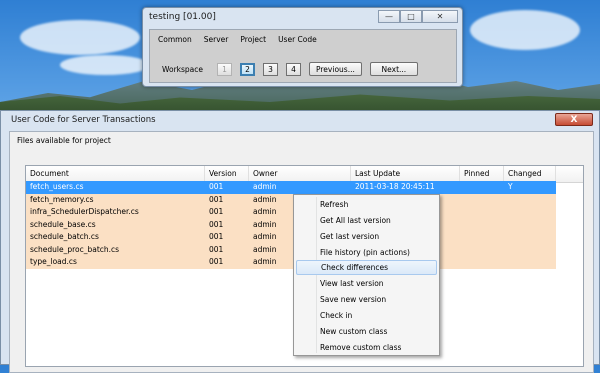  Describe the element at coordinates (366, 299) in the screenshot. I see `menu-item-save-new-version: Save new version` at that location.